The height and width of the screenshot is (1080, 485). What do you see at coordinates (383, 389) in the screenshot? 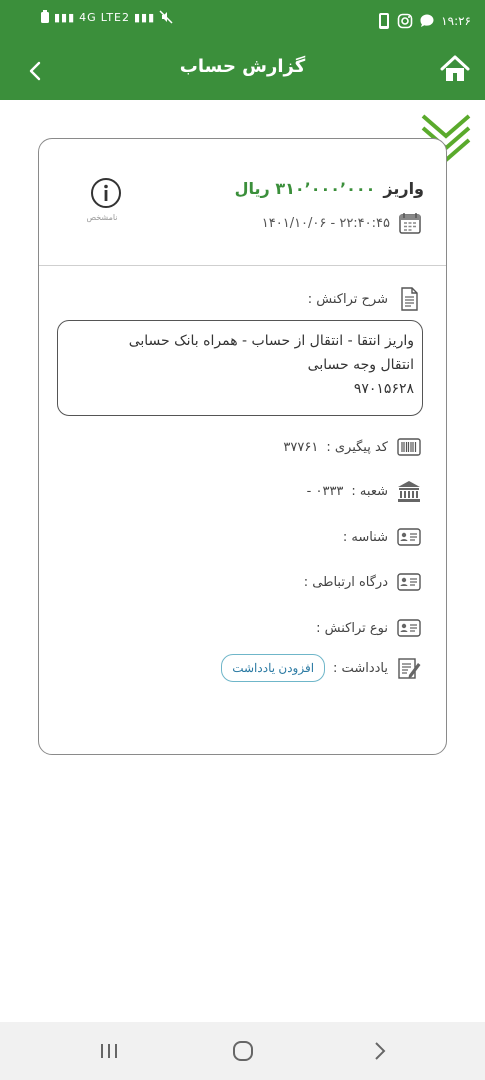
I see `description-line-3: ۹۷۰۱۵۶۲۸` at bounding box center [383, 389].